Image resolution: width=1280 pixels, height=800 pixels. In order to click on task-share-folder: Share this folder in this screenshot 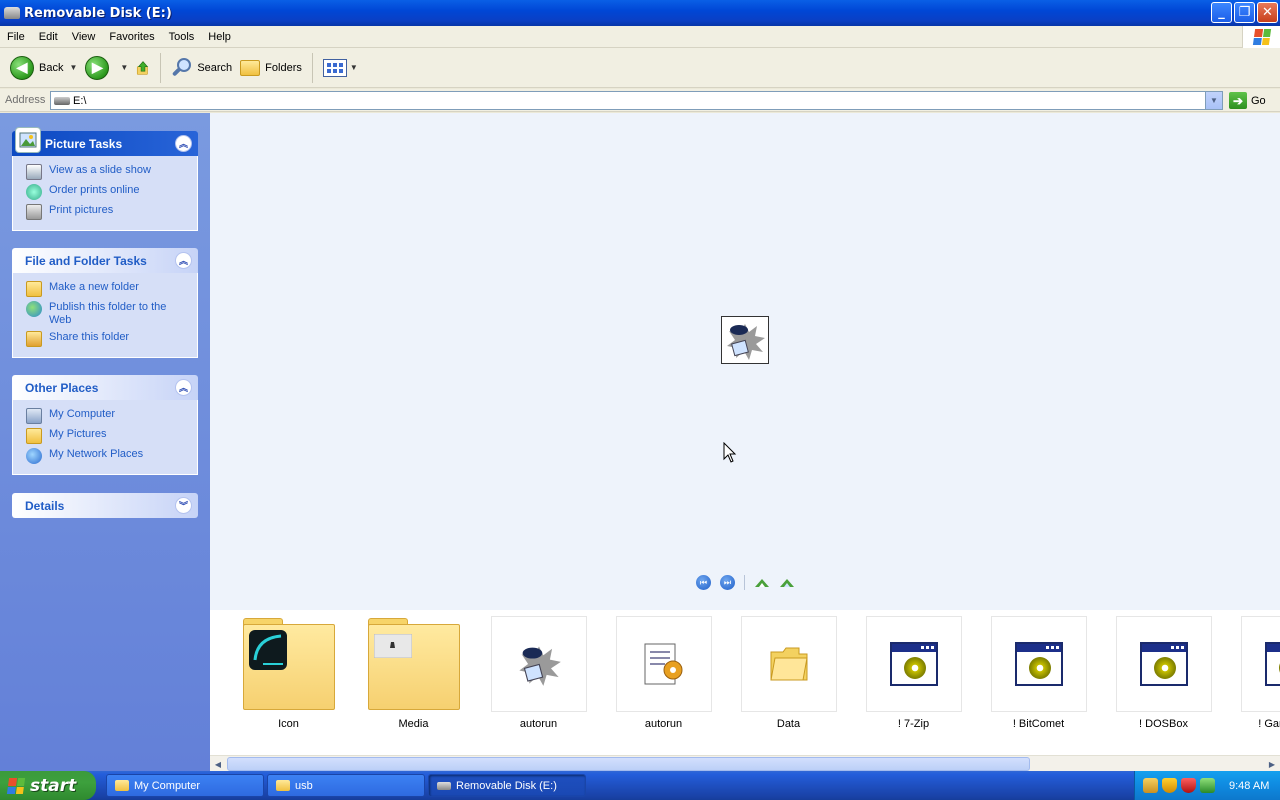, I will do `click(107, 339)`.